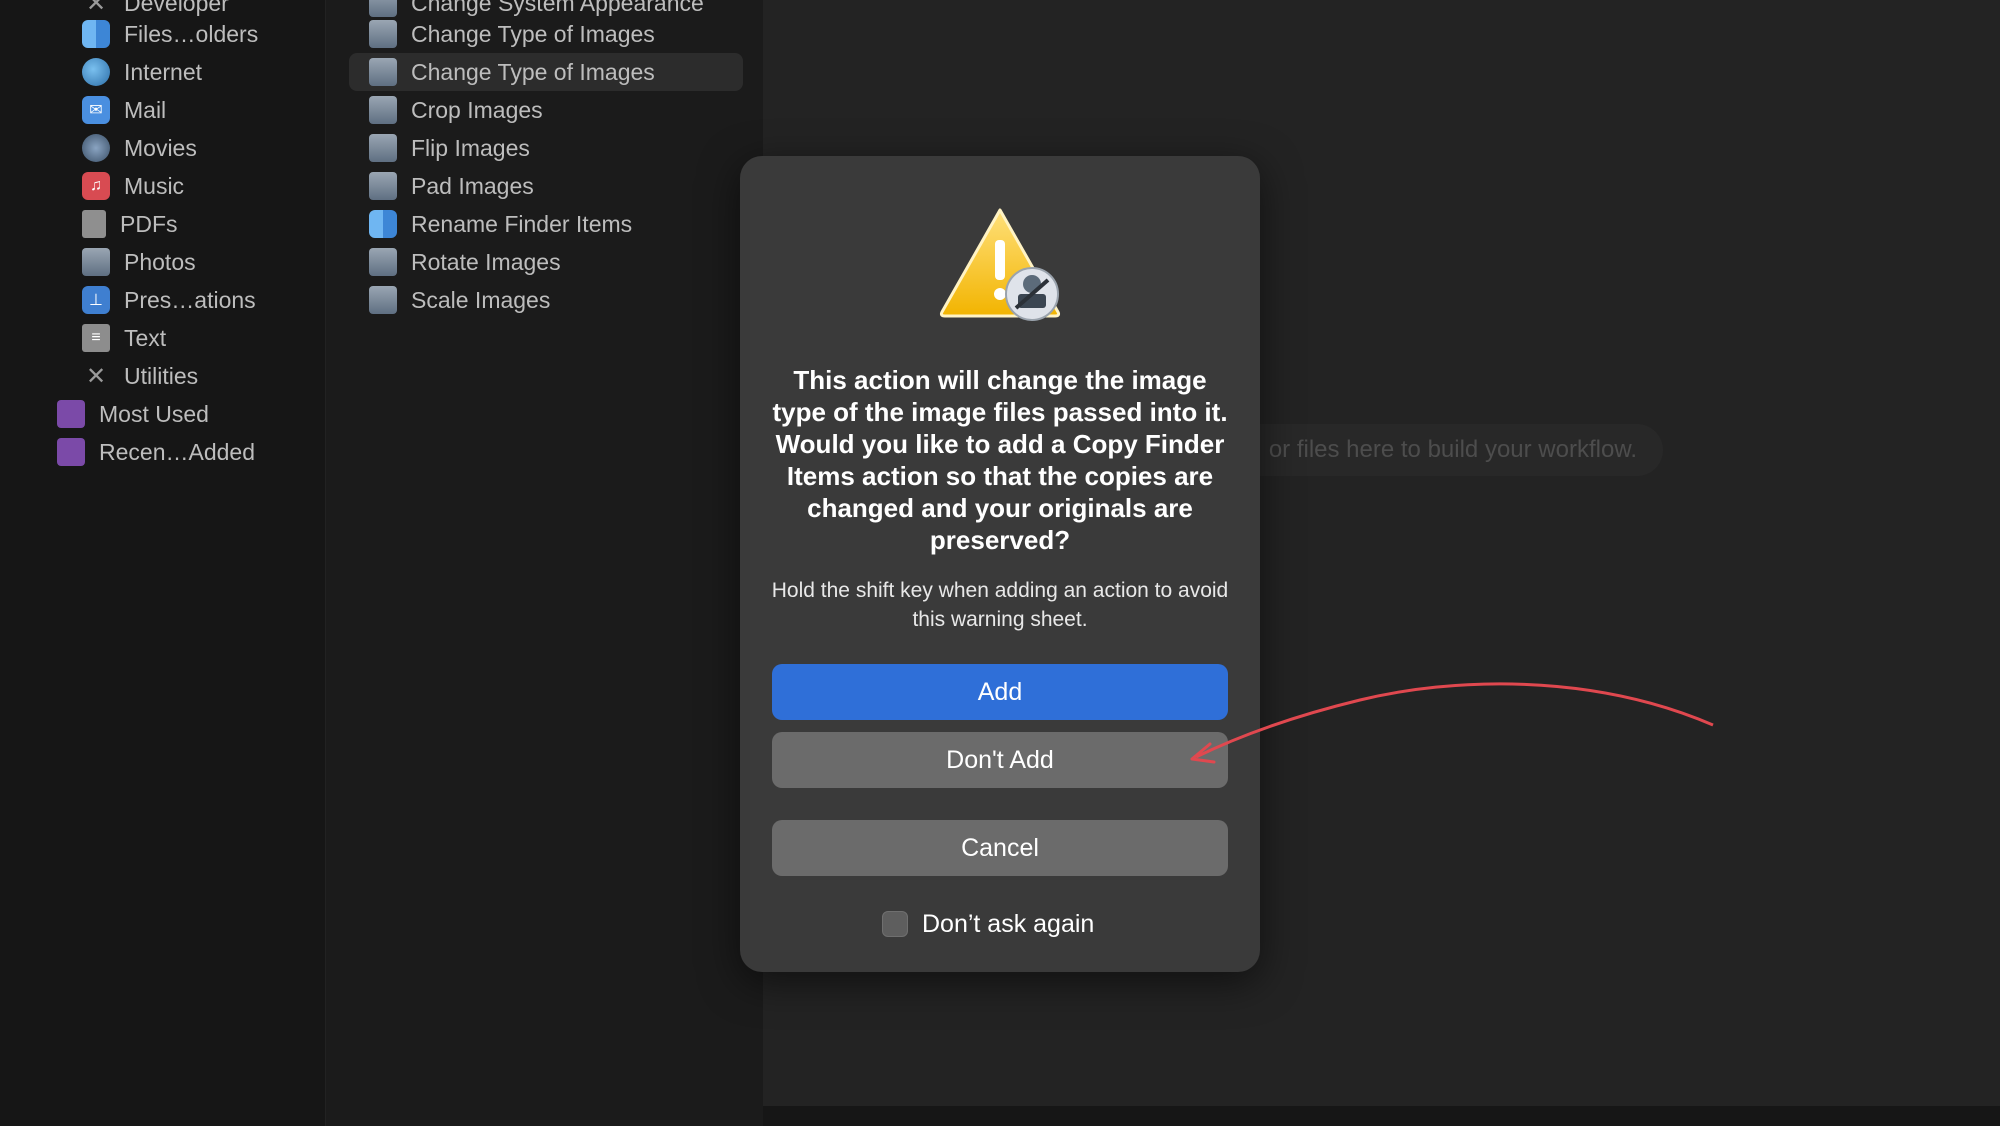  Describe the element at coordinates (895, 924) in the screenshot. I see `dont-ask-again-checkbox` at that location.